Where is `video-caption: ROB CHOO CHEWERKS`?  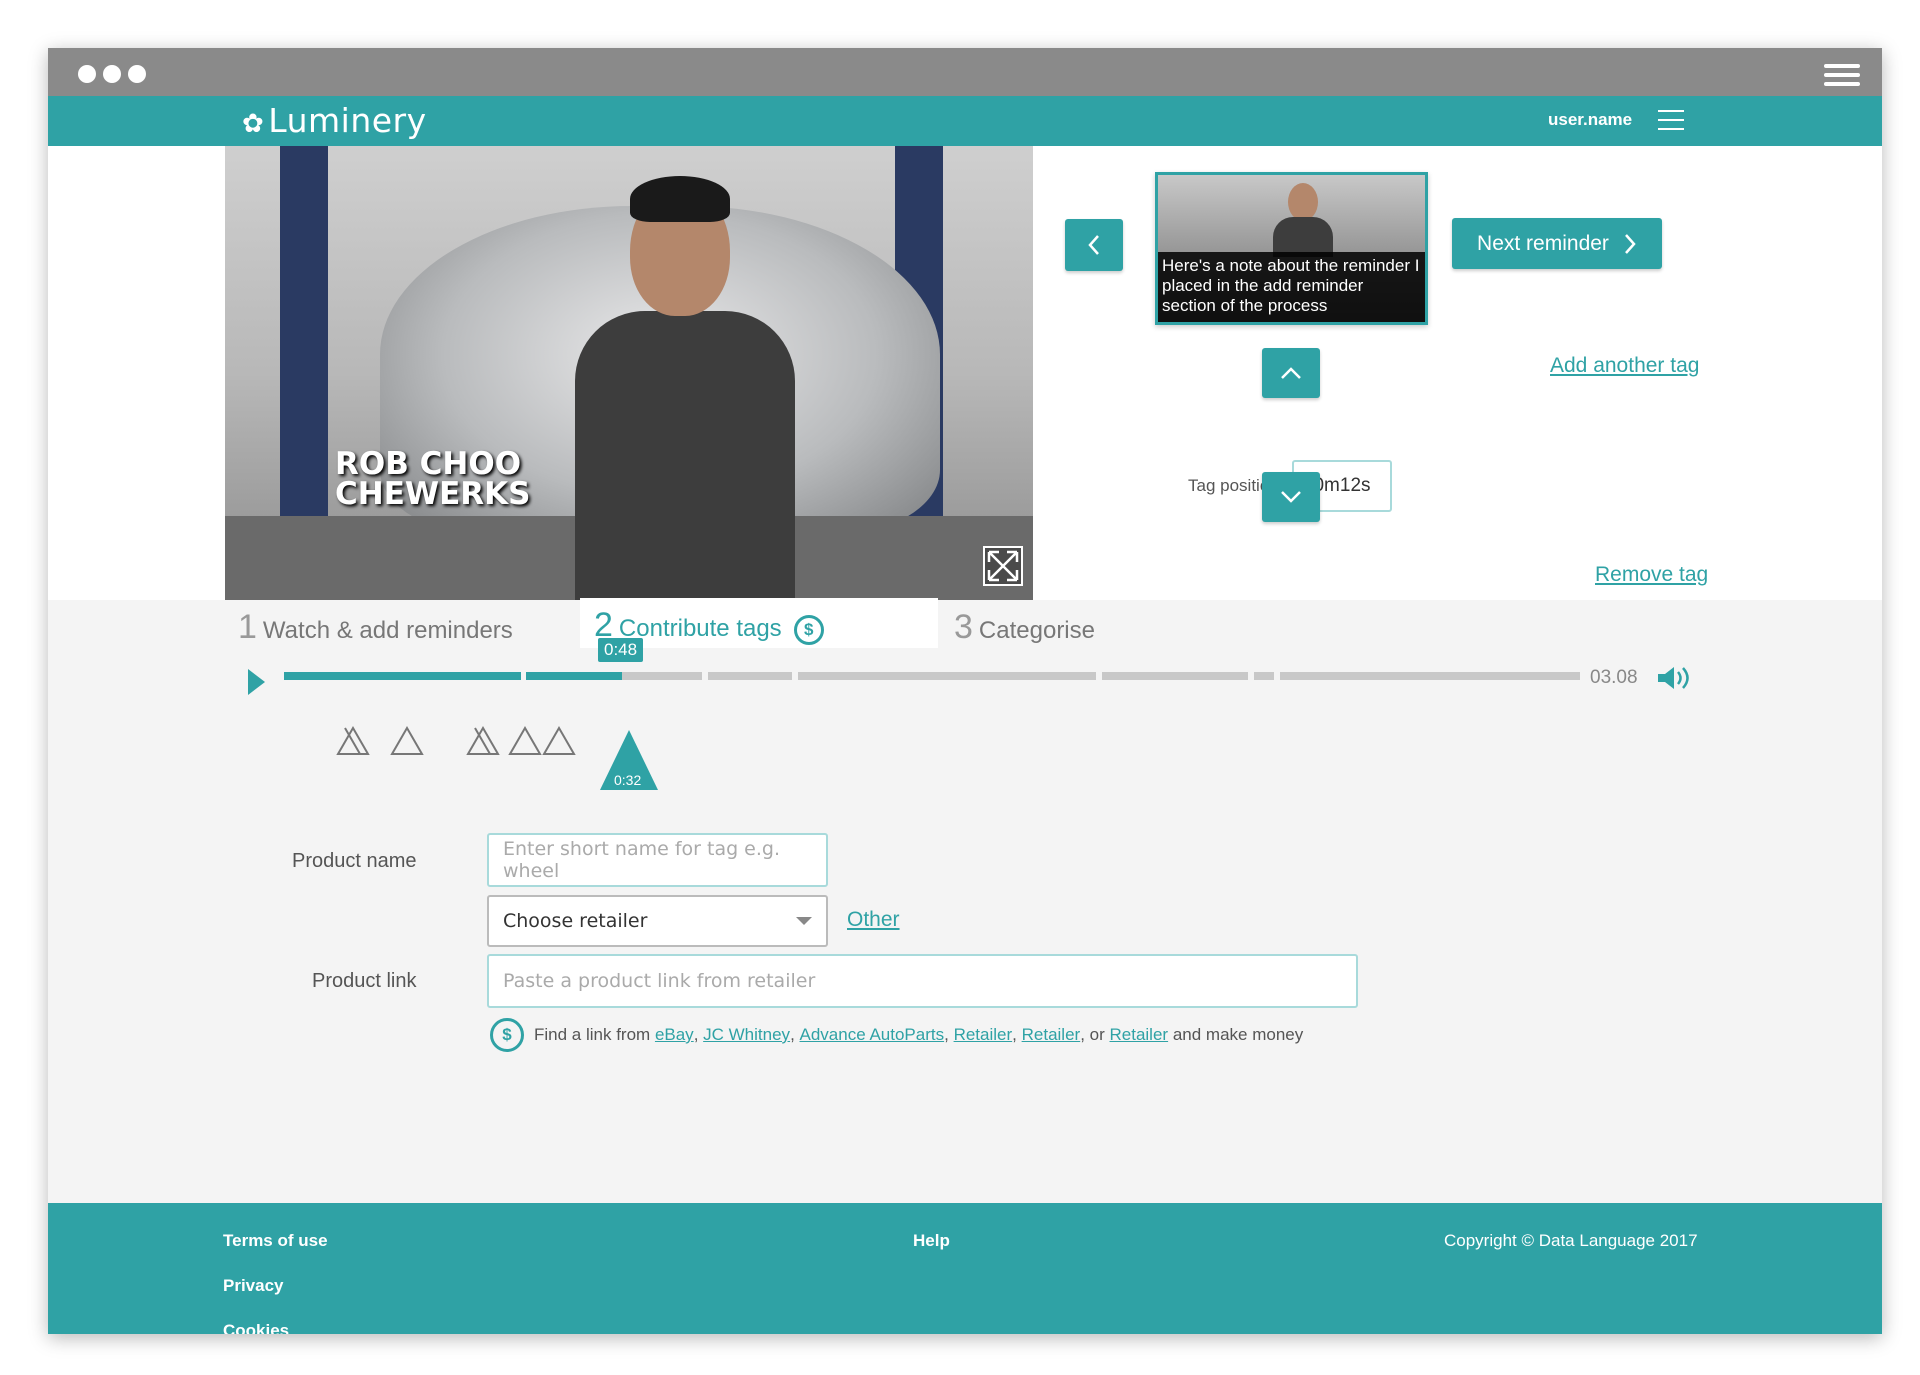 video-caption: ROB CHOO CHEWERKS is located at coordinates (433, 479).